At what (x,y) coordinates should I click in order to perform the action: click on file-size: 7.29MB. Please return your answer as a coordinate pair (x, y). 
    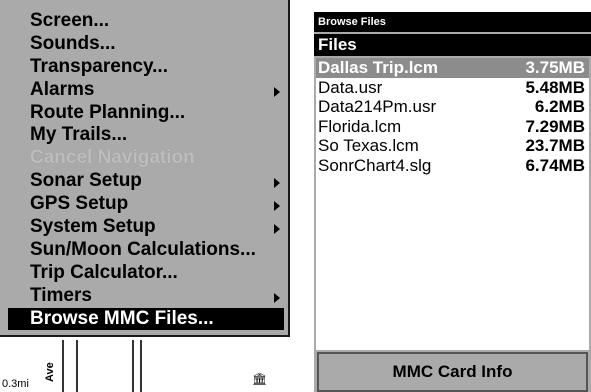
    Looking at the image, I should click on (555, 126).